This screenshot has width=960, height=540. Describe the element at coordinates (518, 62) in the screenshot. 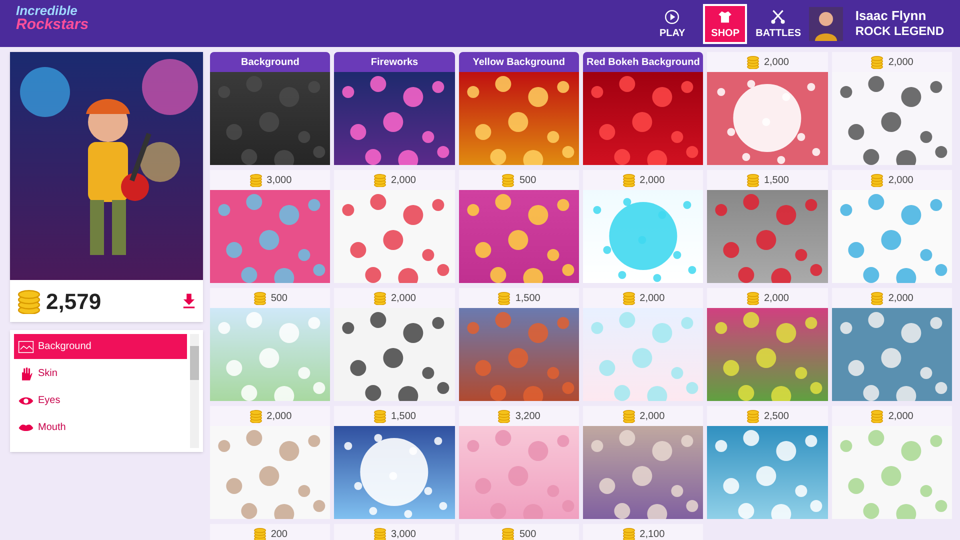

I see `item-title: Yellow Background` at that location.